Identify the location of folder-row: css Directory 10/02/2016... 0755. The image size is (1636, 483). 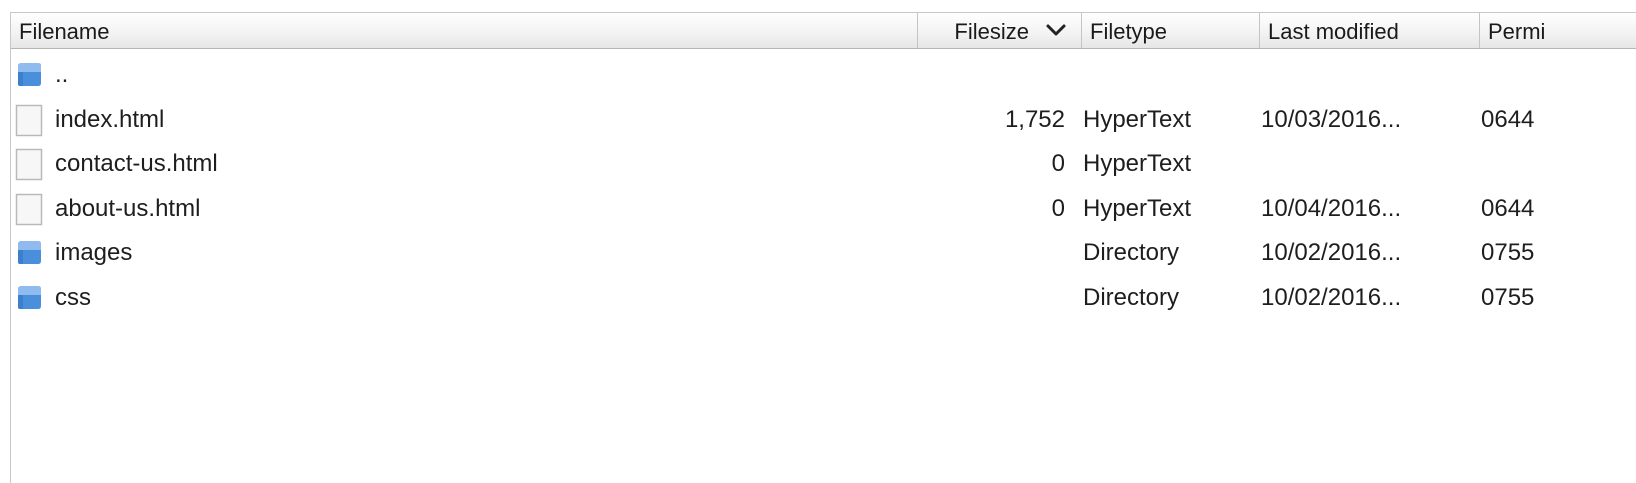
(823, 298).